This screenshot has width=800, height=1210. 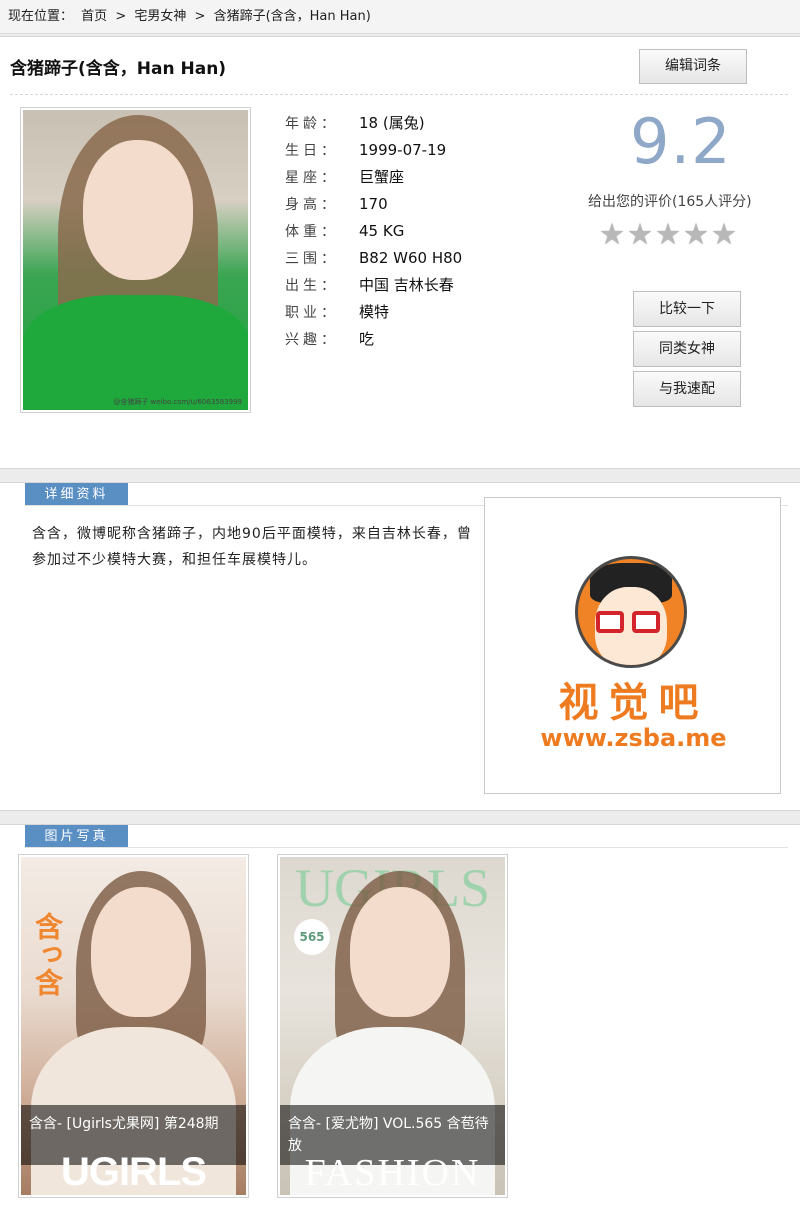 What do you see at coordinates (133, 1172) in the screenshot?
I see `cover-brand: UGIRLS` at bounding box center [133, 1172].